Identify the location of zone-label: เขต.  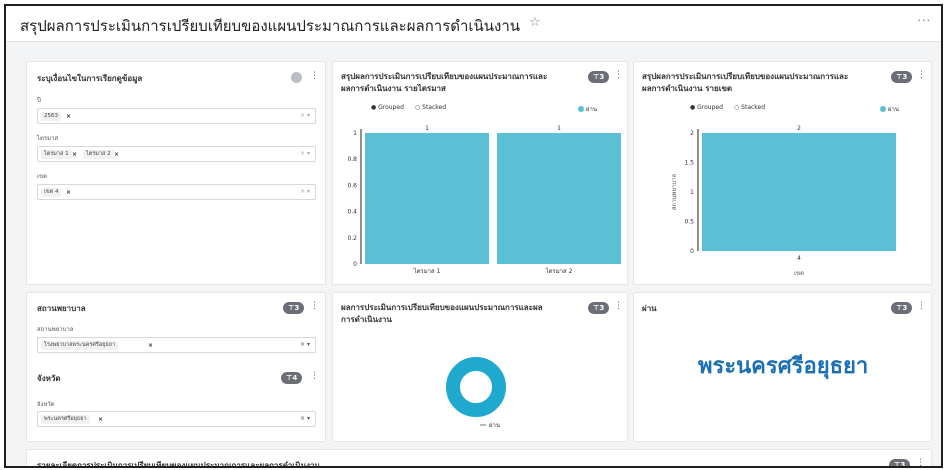
(42, 176).